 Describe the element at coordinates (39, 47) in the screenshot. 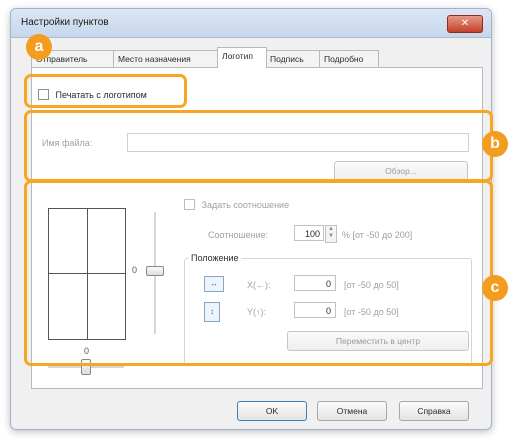

I see `callout-a-badge: a` at that location.